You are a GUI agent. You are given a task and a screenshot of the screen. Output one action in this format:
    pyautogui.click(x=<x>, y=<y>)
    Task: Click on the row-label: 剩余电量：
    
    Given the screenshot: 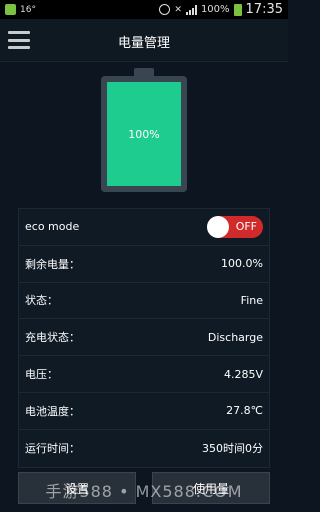 What is the action you would take?
    pyautogui.click(x=52, y=264)
    